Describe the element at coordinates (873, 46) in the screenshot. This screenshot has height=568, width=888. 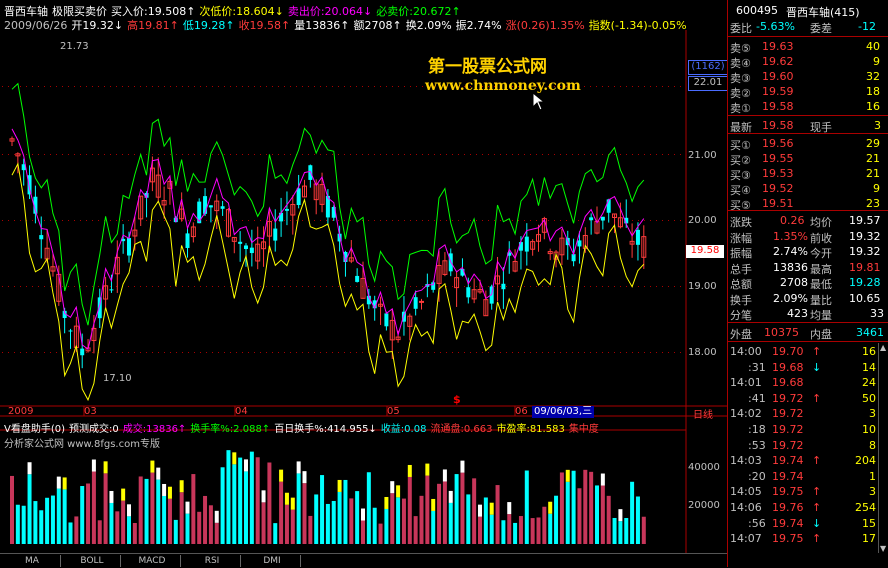
I see `ask-volume: 40` at that location.